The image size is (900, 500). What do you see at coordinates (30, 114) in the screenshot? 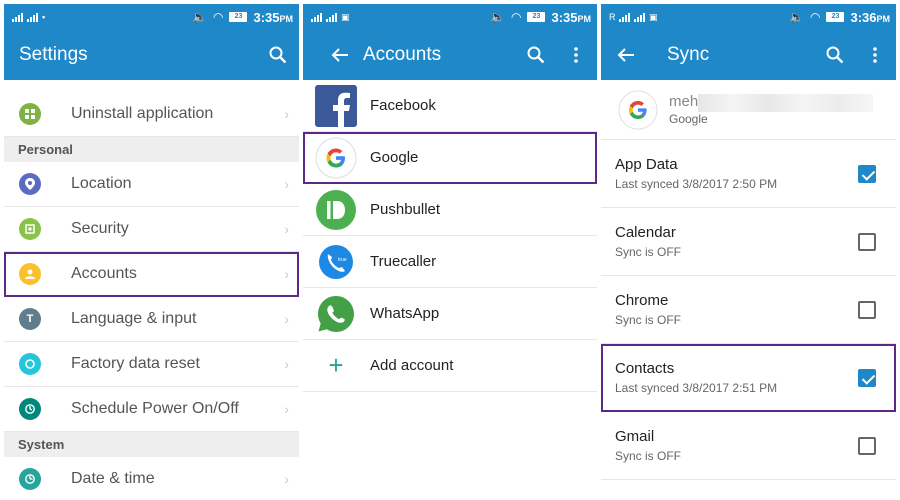
I see `uninstall-icon` at bounding box center [30, 114].